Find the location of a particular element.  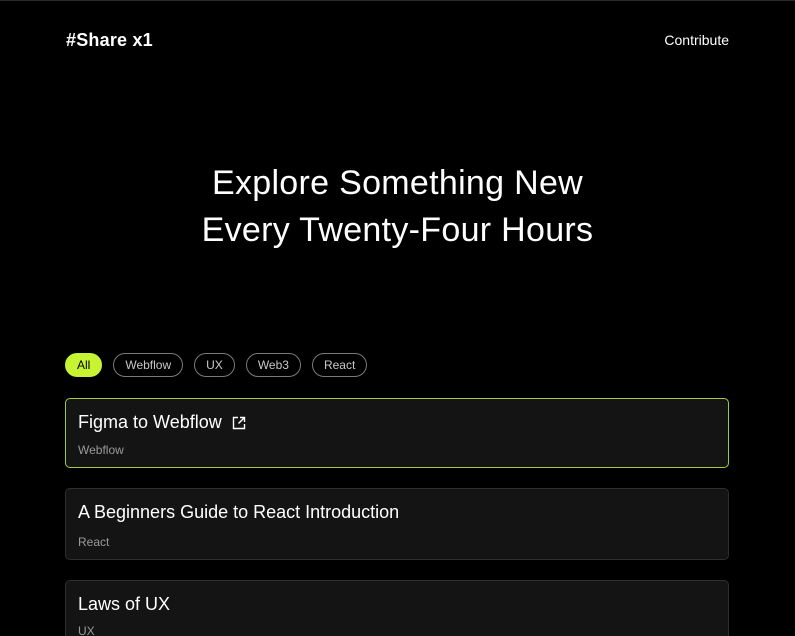

filter-chip-react: React is located at coordinates (339, 365).